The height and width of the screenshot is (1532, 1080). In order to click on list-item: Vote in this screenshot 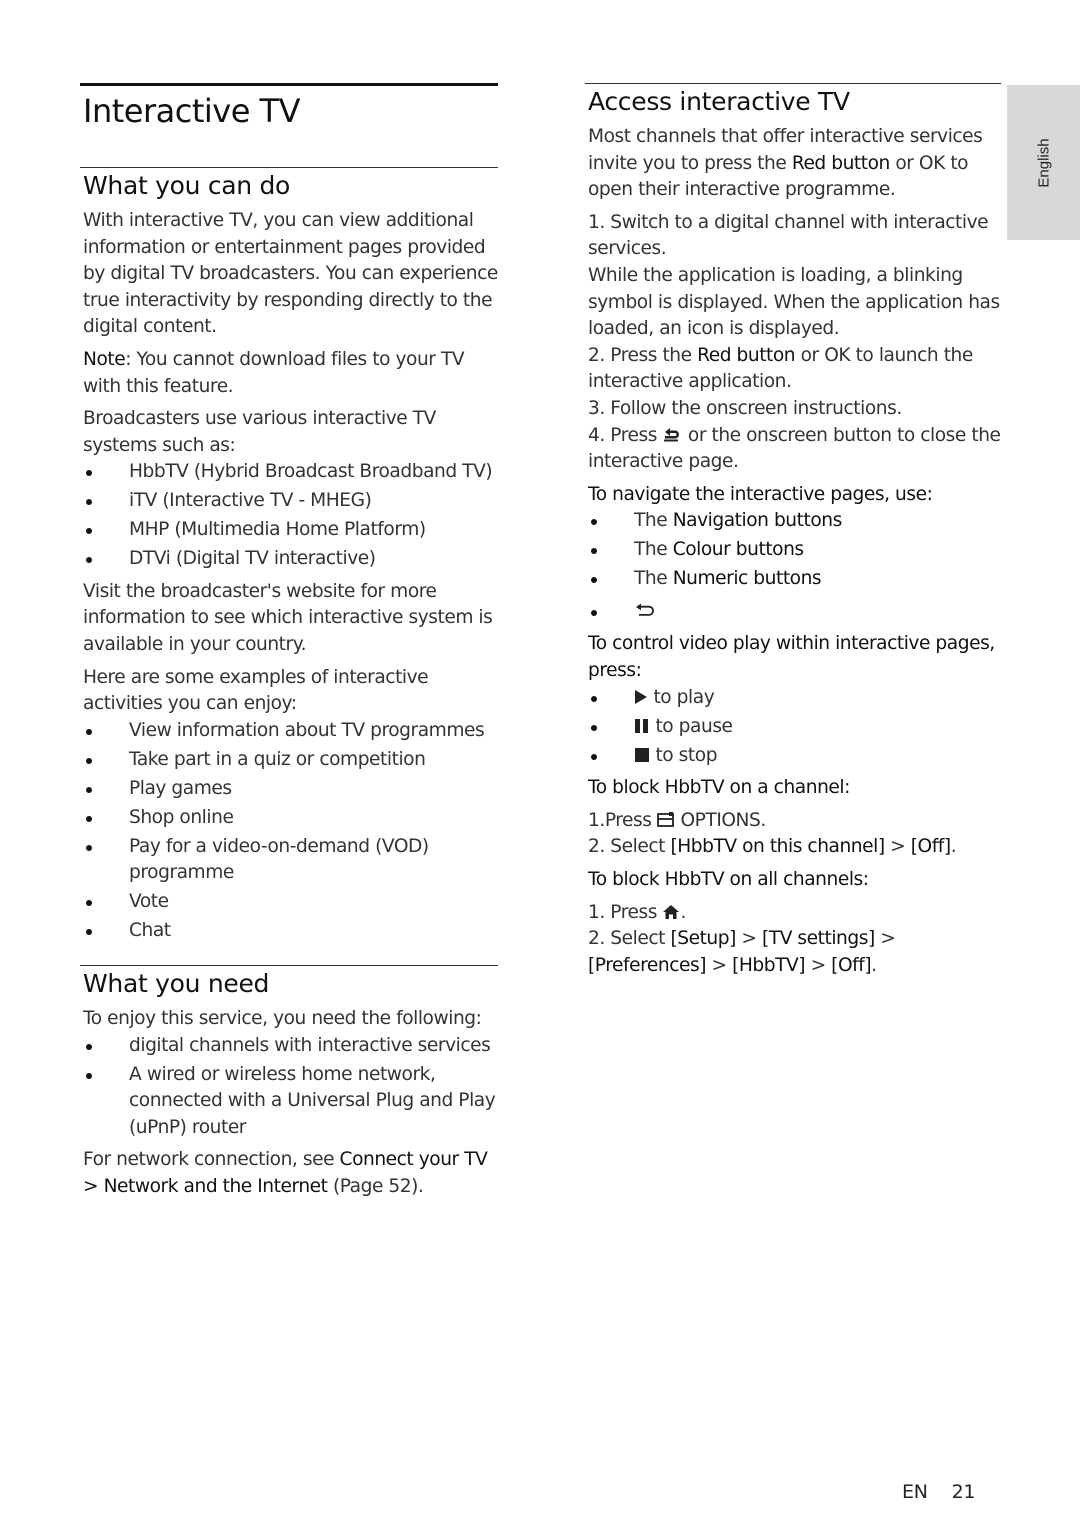, I will do `click(289, 902)`.